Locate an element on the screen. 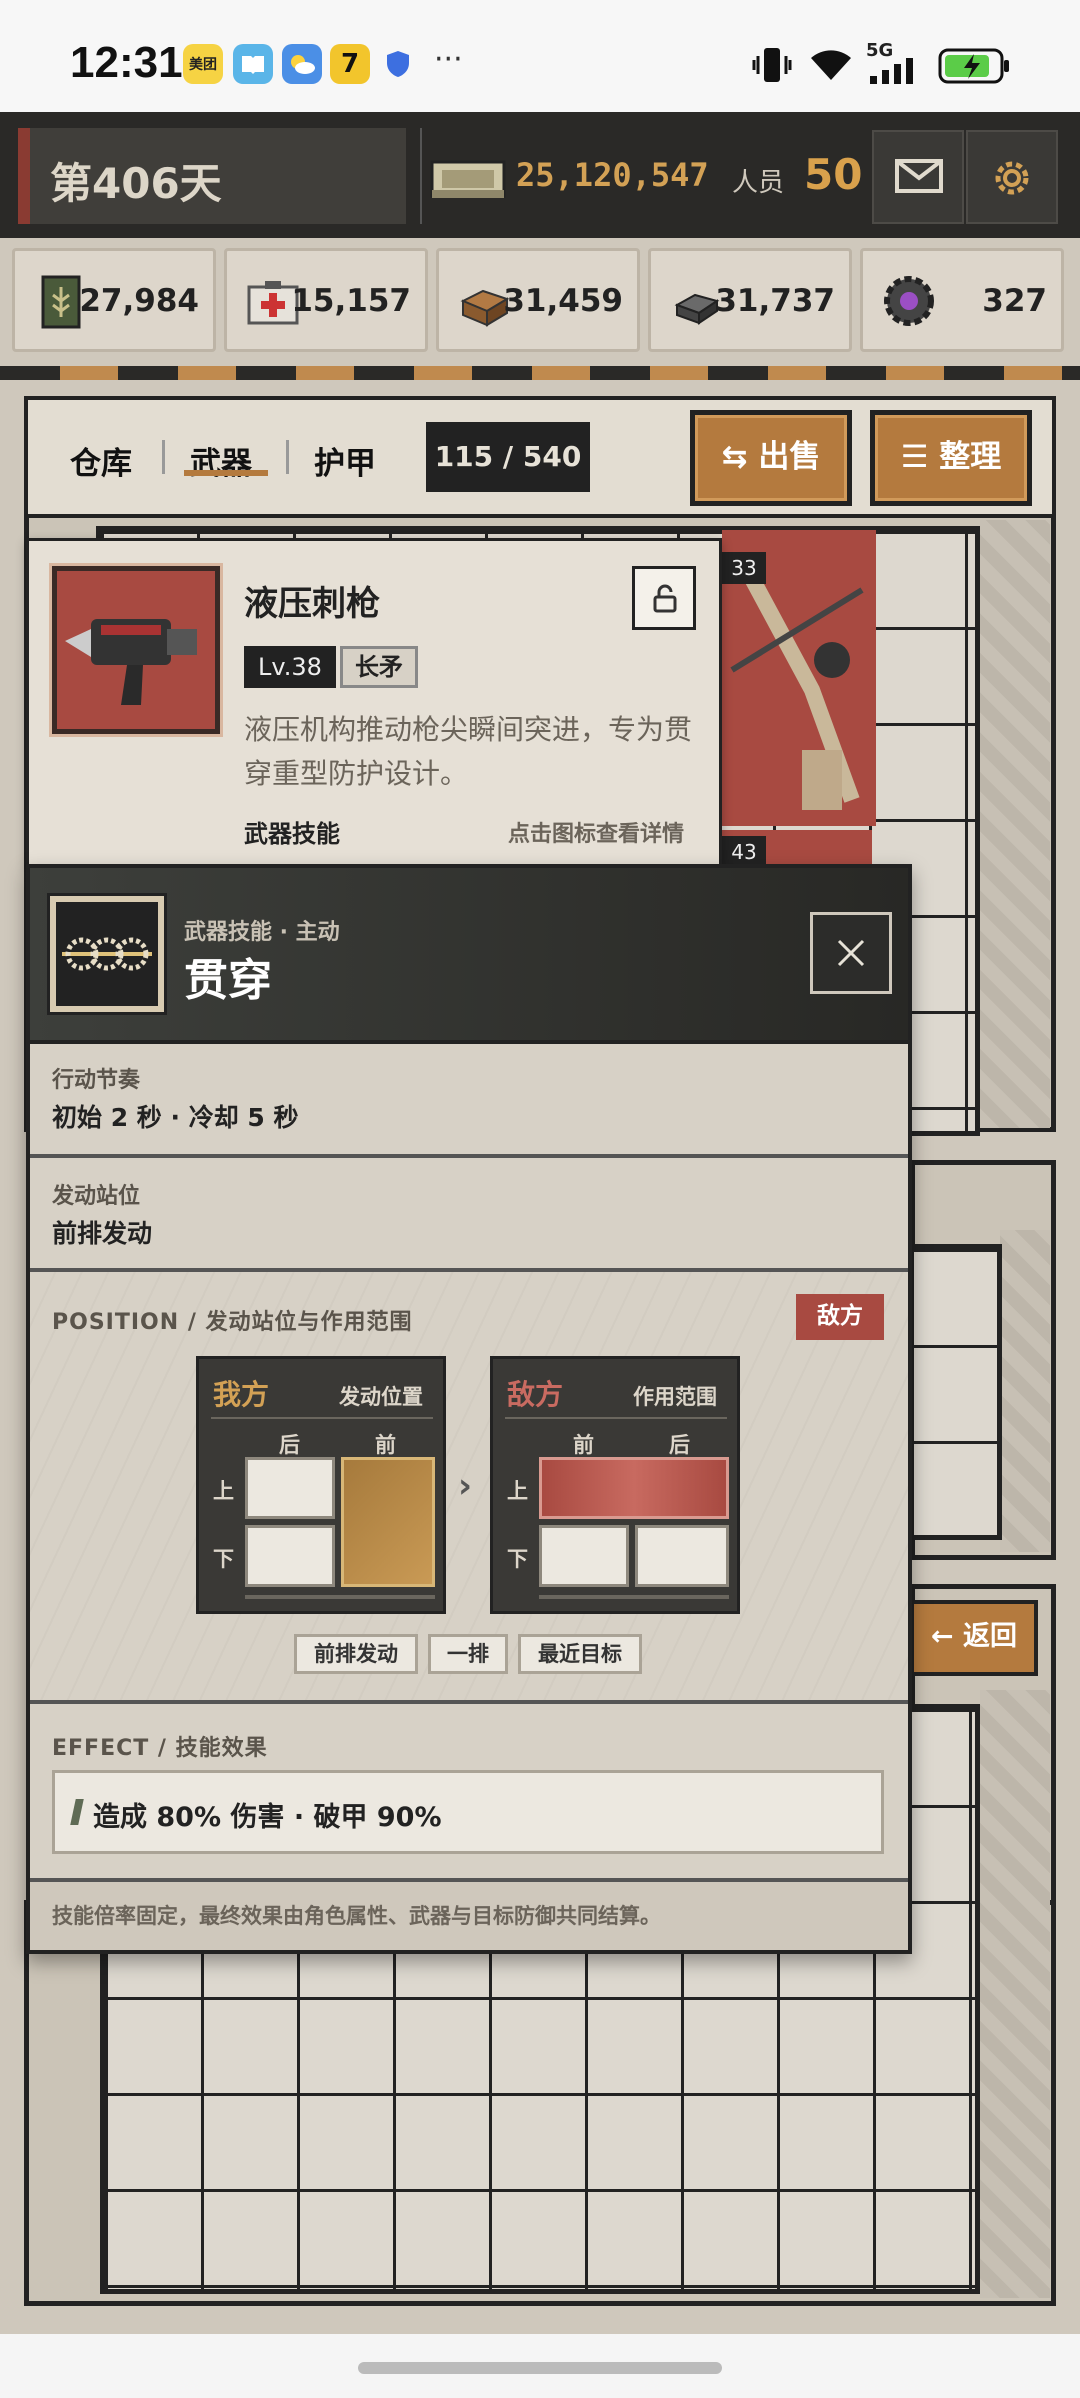 The width and height of the screenshot is (1080, 2398). ally-col-front: 前 is located at coordinates (385, 1445).